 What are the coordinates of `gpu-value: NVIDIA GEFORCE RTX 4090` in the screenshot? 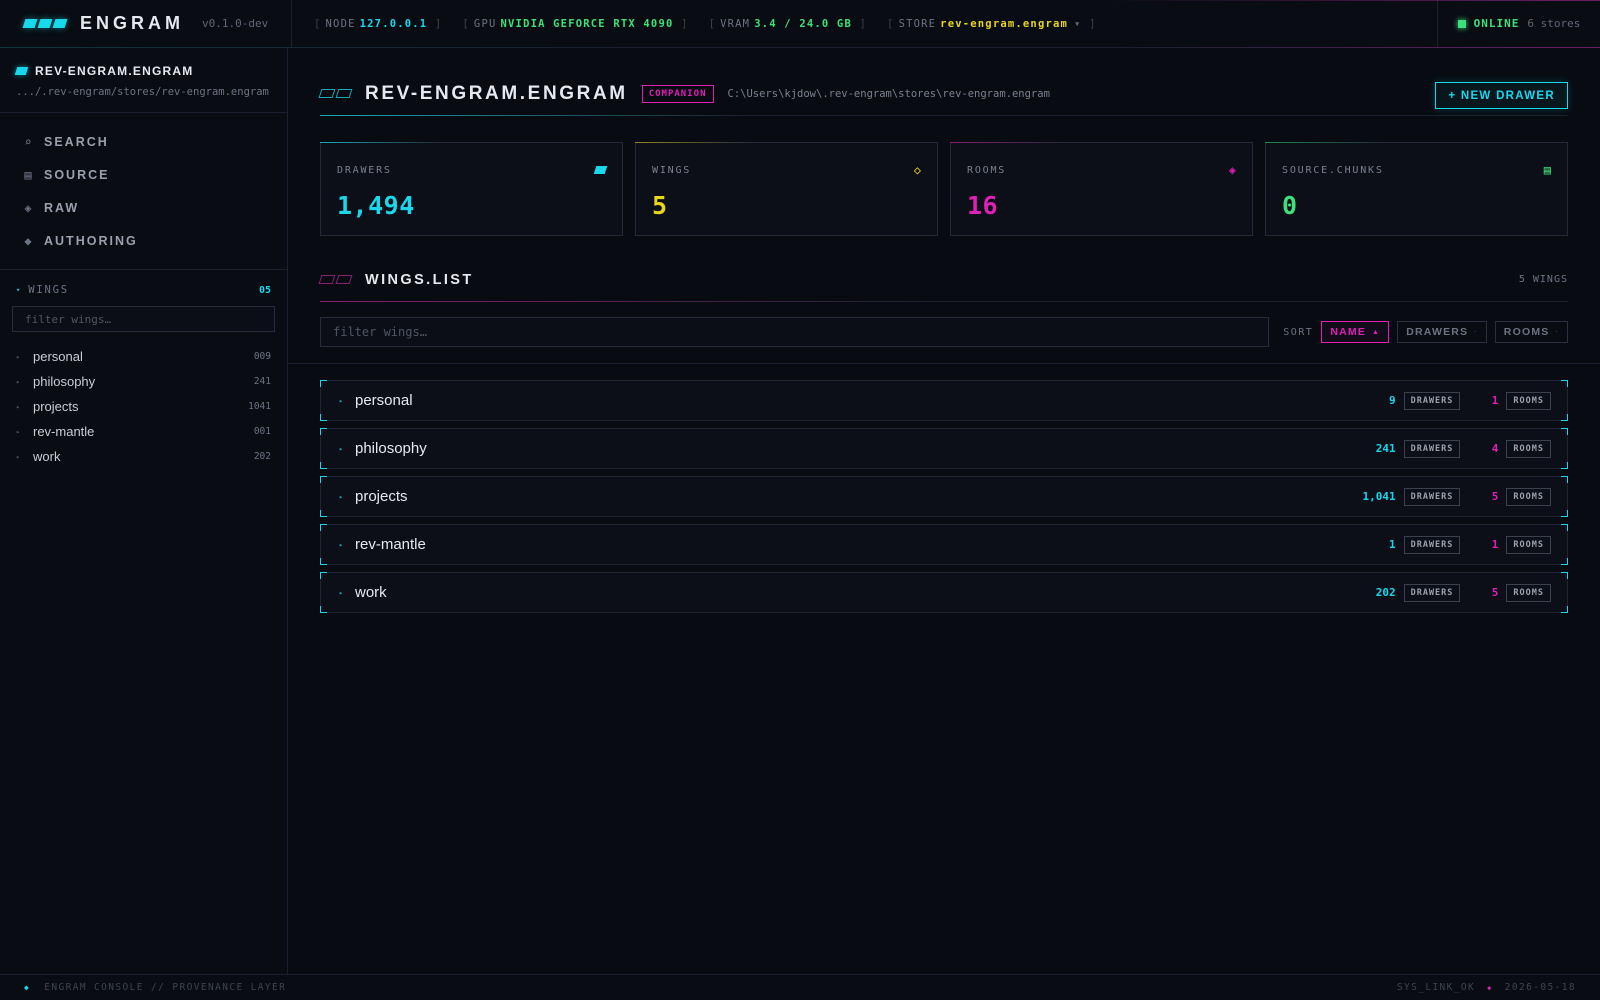 It's located at (587, 23).